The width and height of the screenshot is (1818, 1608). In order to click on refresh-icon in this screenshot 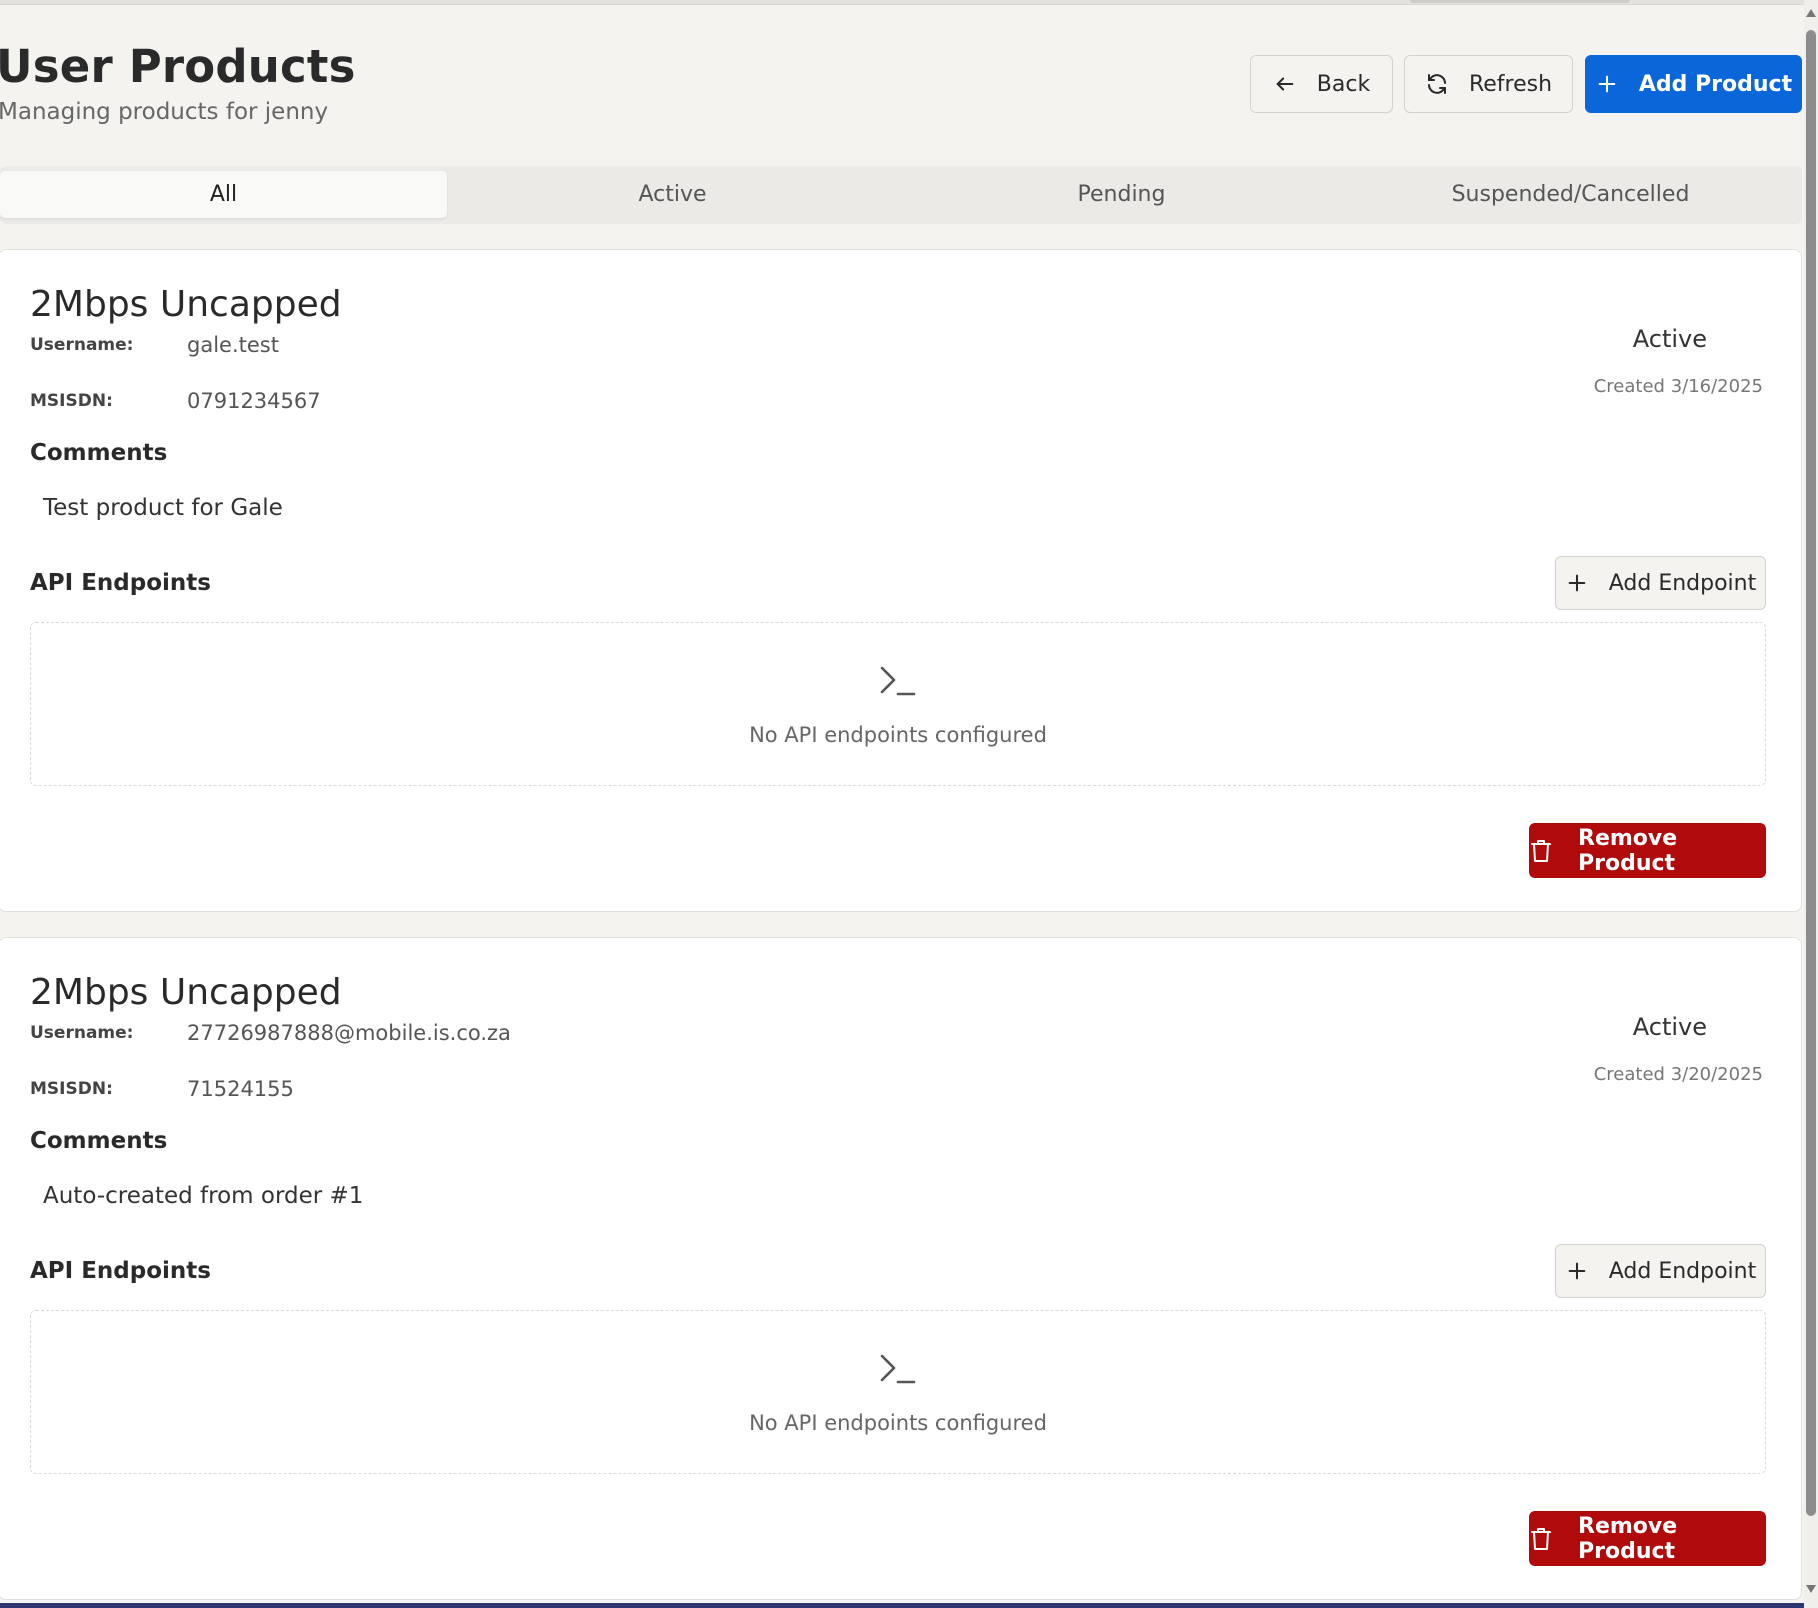, I will do `click(1437, 84)`.